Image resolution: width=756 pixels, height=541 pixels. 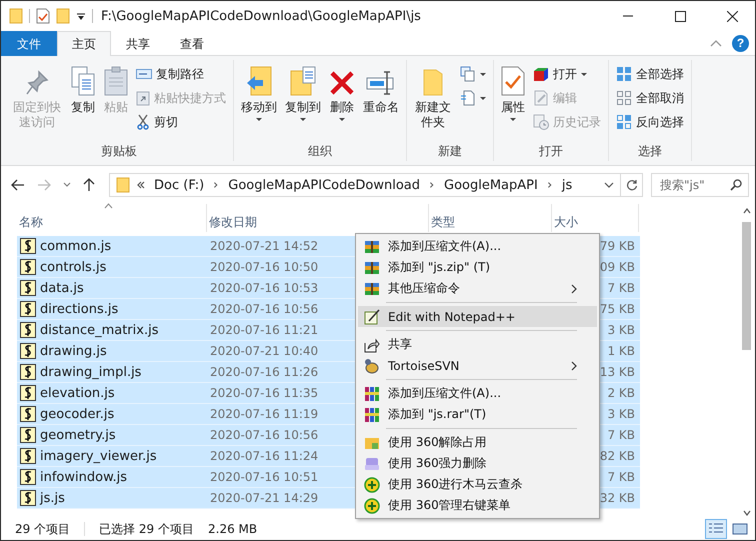 What do you see at coordinates (29, 43) in the screenshot?
I see `ribbon-tab: 文件` at bounding box center [29, 43].